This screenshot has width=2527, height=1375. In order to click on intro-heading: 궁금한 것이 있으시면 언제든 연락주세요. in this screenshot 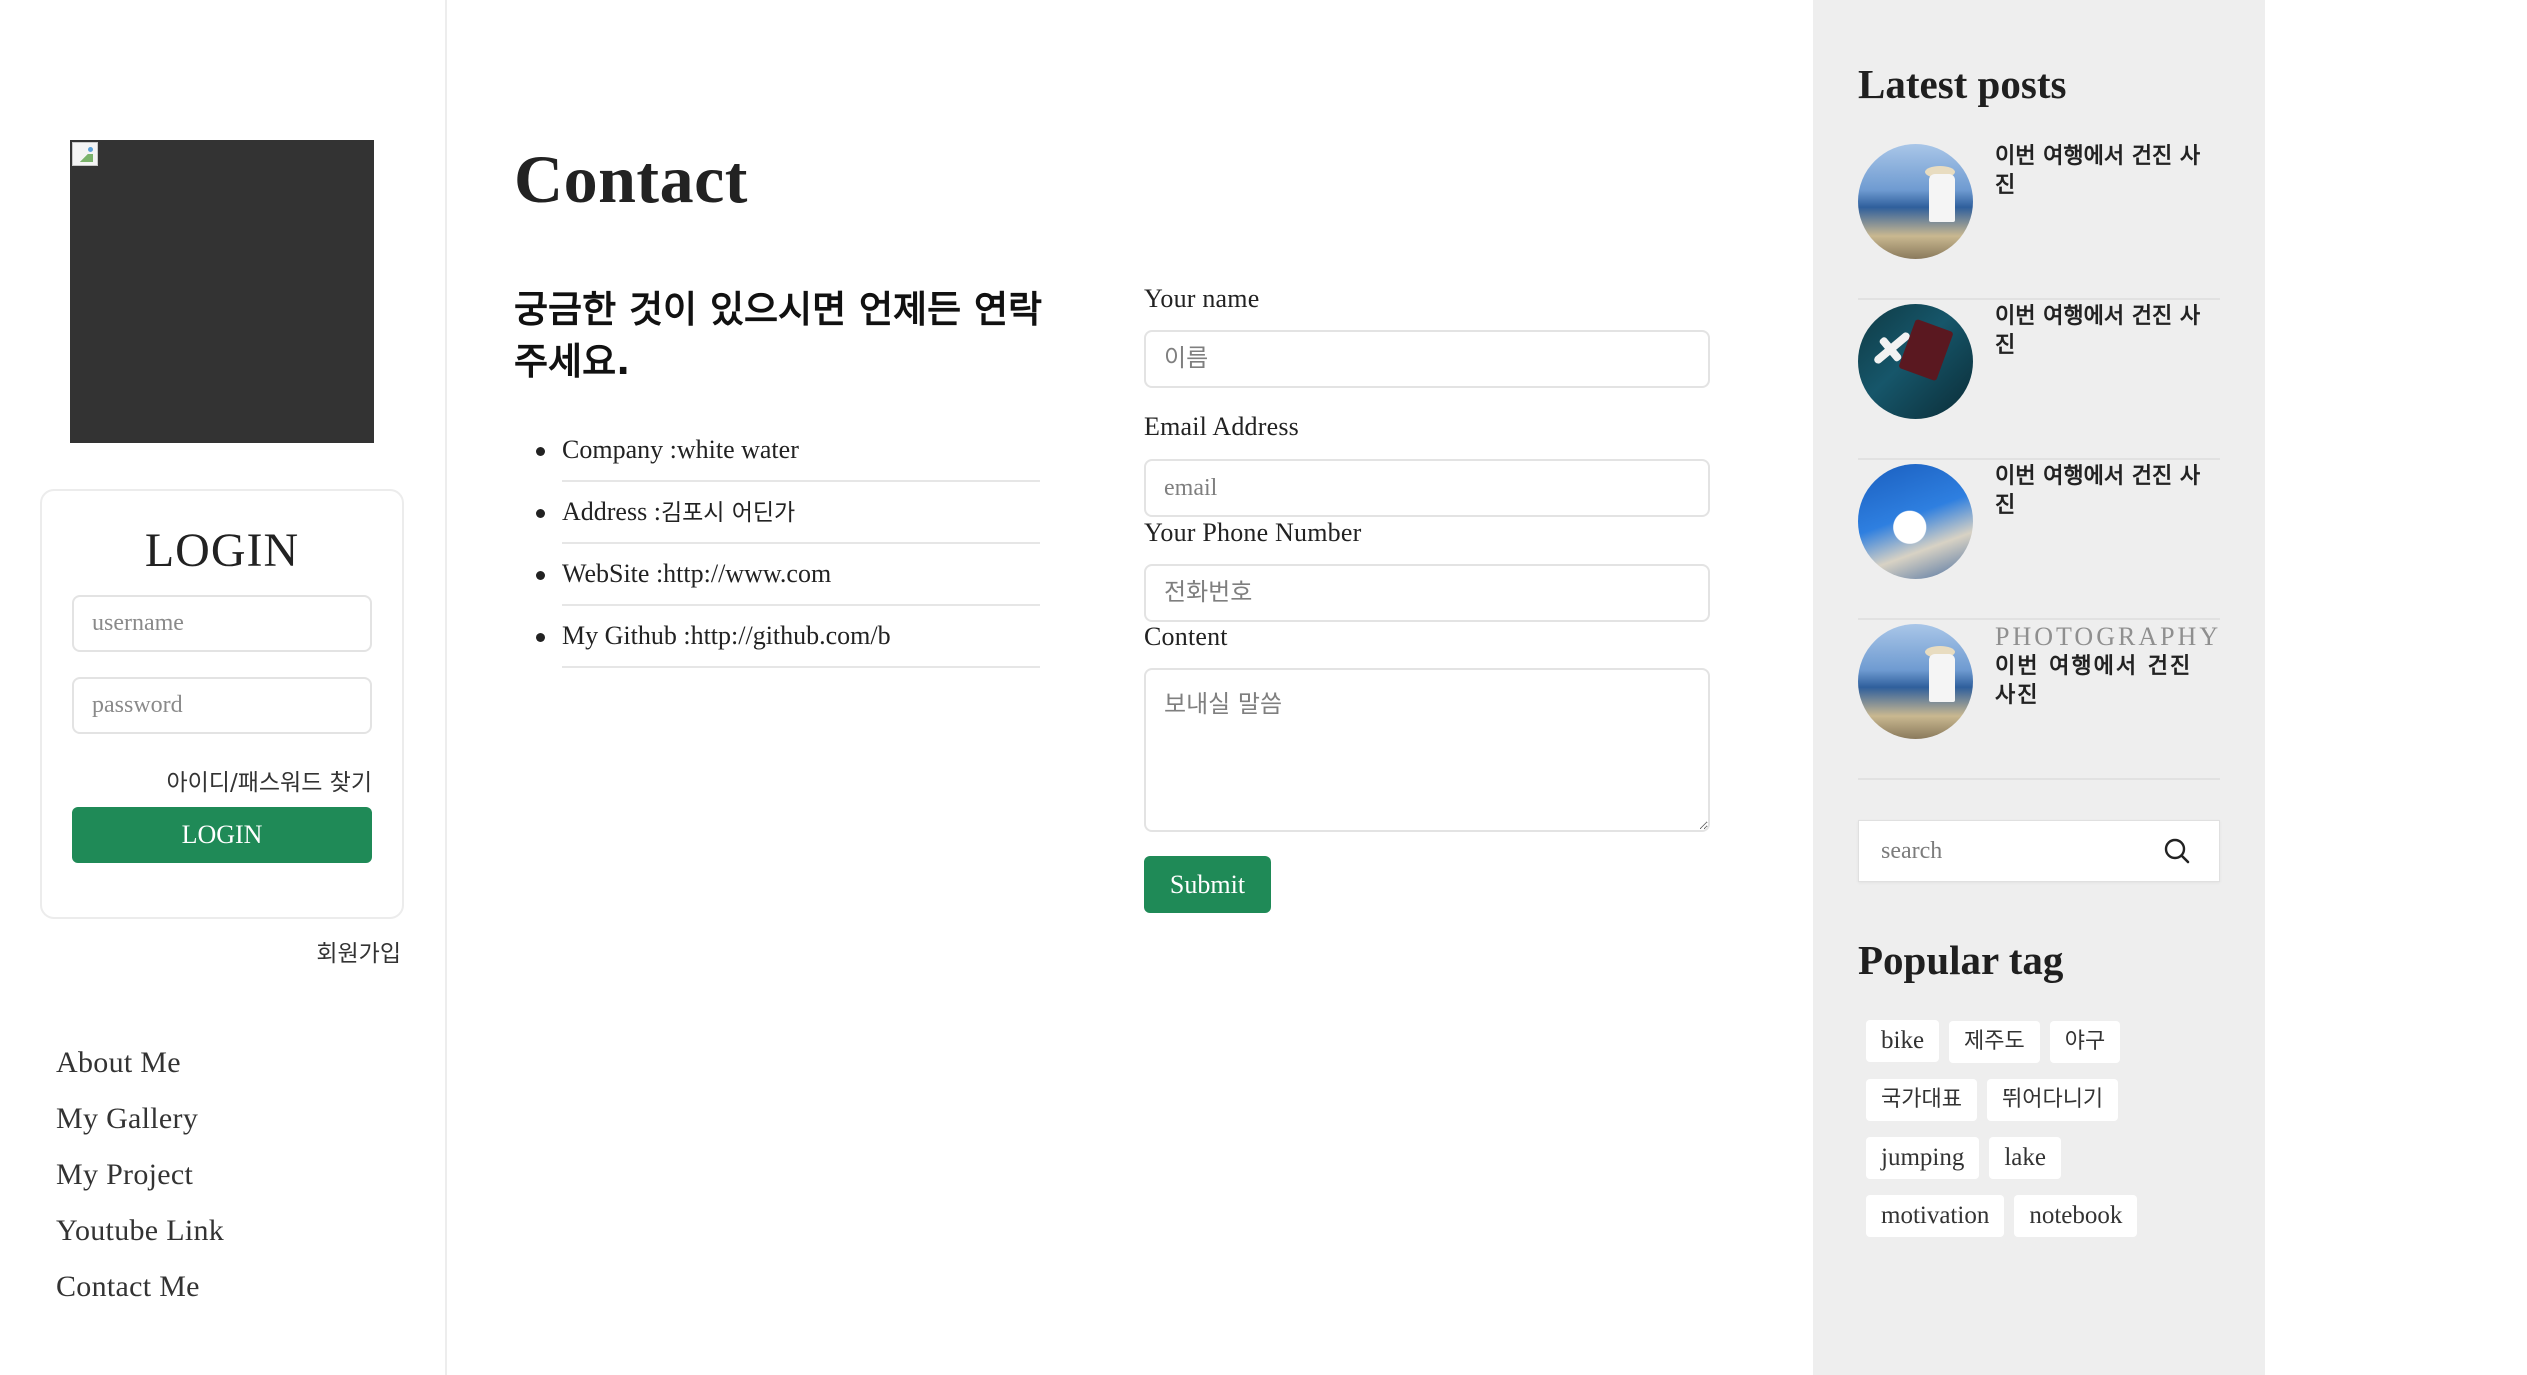, I will do `click(778, 335)`.